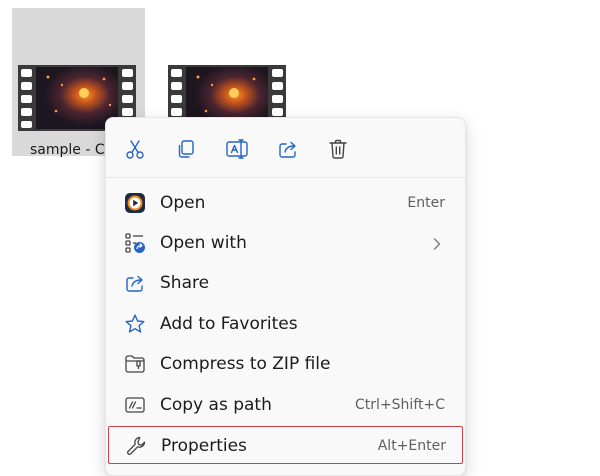  I want to click on menu-item-label: Open, so click(183, 203).